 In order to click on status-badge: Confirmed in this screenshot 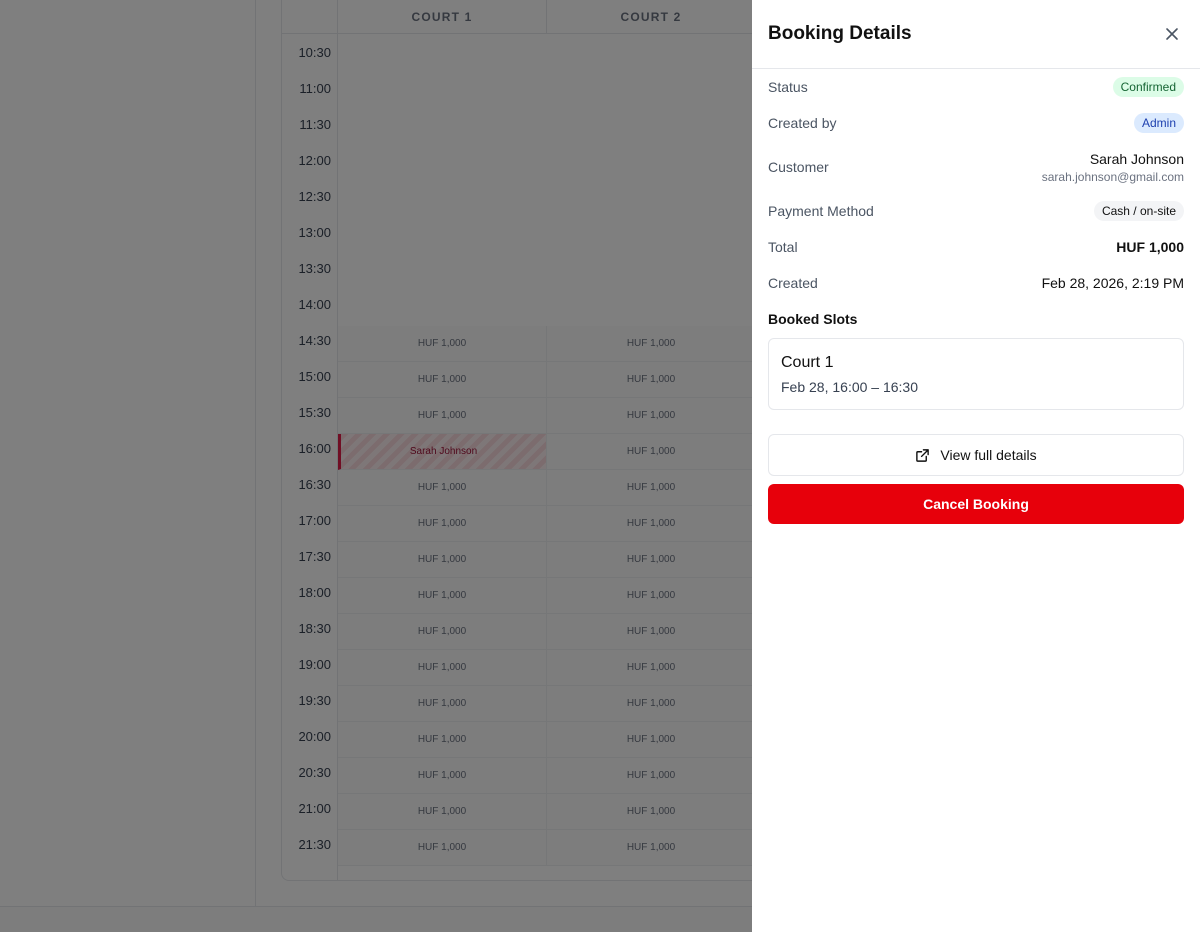, I will do `click(1148, 87)`.